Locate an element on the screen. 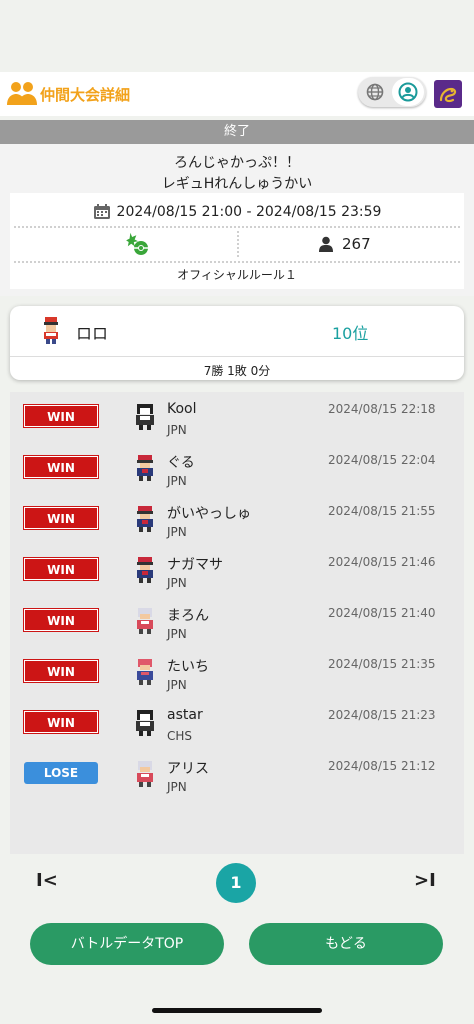 Image resolution: width=474 pixels, height=1024 pixels. status-bar is located at coordinates (237, 36).